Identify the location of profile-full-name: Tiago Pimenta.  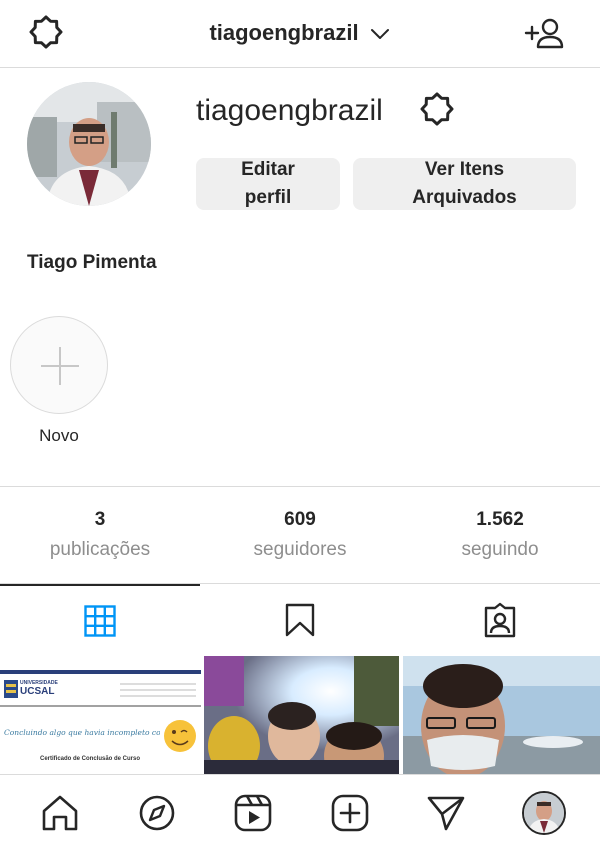
(92, 262).